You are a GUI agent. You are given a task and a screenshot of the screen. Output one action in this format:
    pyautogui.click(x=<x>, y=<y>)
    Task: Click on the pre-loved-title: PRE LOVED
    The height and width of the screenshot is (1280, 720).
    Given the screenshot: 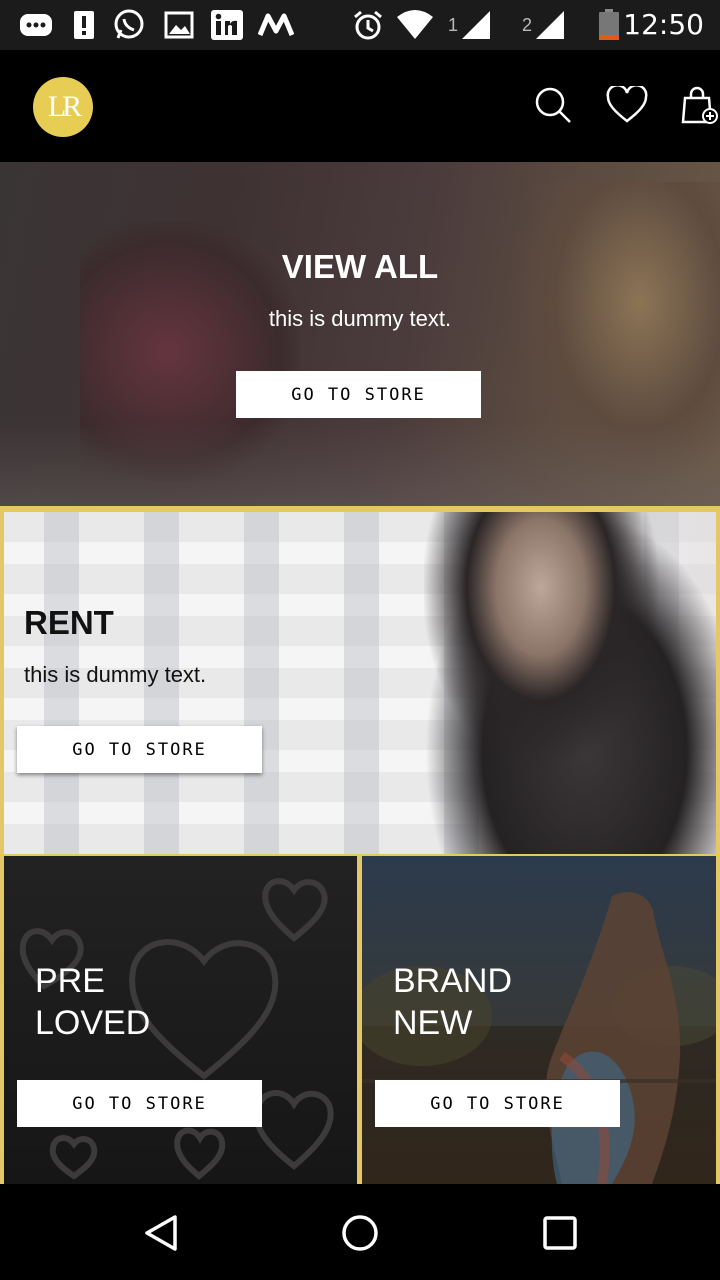 What is the action you would take?
    pyautogui.click(x=92, y=1002)
    